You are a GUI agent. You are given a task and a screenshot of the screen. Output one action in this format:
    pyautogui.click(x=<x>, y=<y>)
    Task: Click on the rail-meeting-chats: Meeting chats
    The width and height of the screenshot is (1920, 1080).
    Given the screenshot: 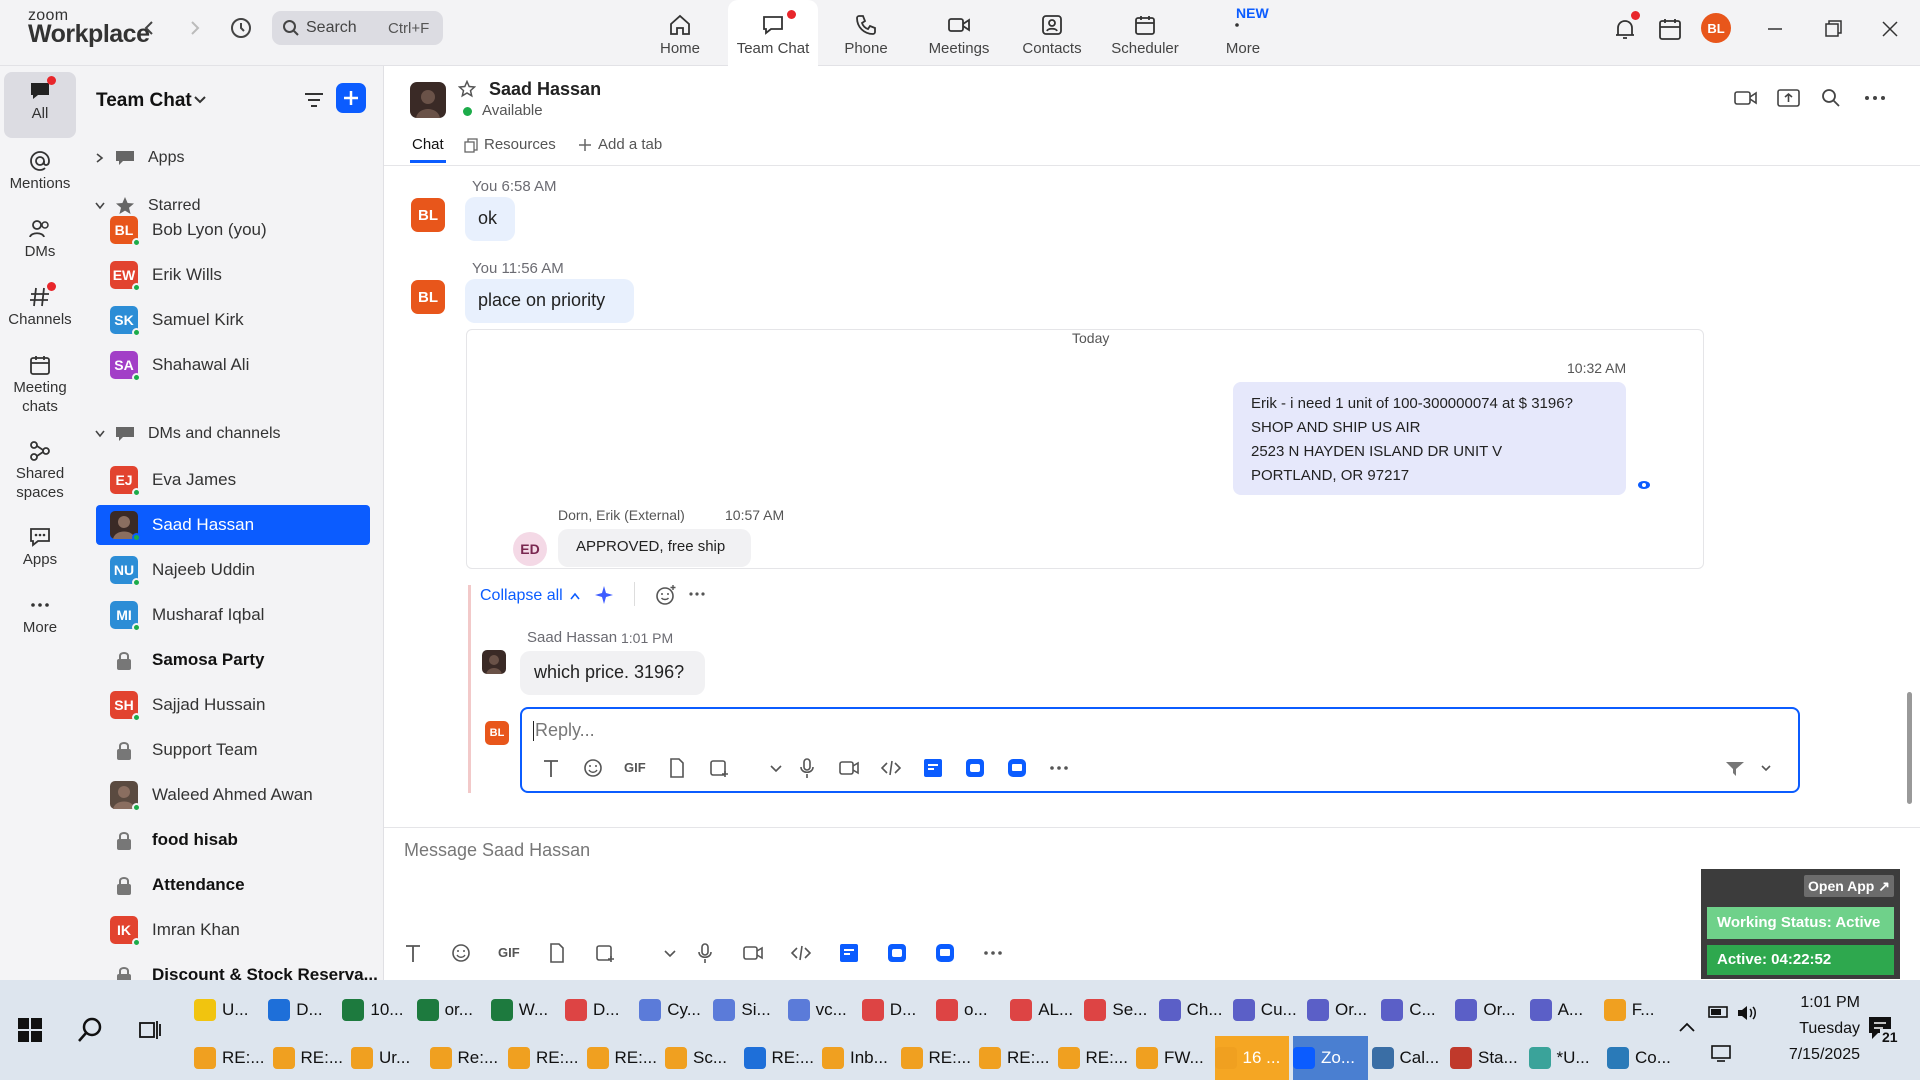 What is the action you would take?
    pyautogui.click(x=40, y=384)
    